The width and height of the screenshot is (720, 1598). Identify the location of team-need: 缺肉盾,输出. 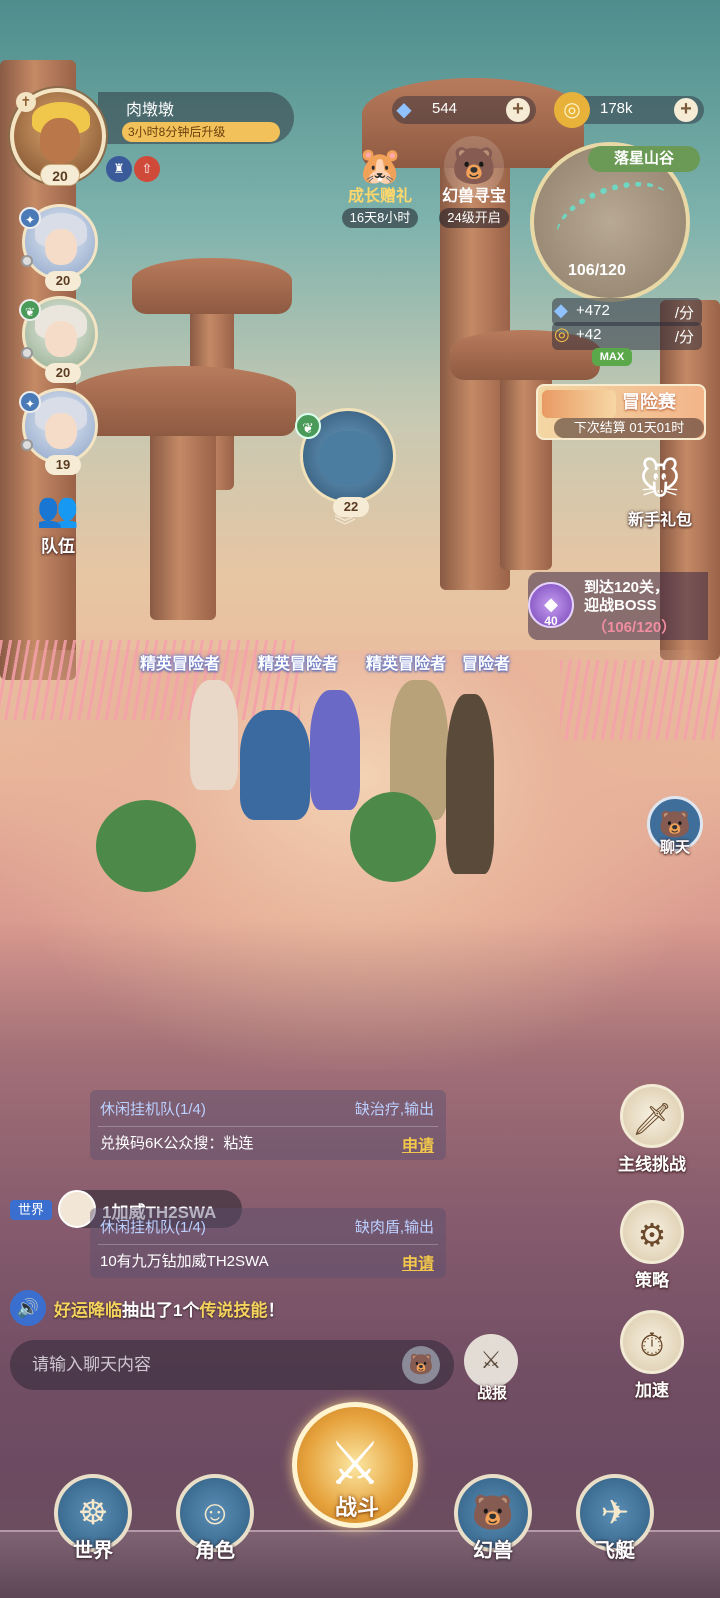
(394, 1227).